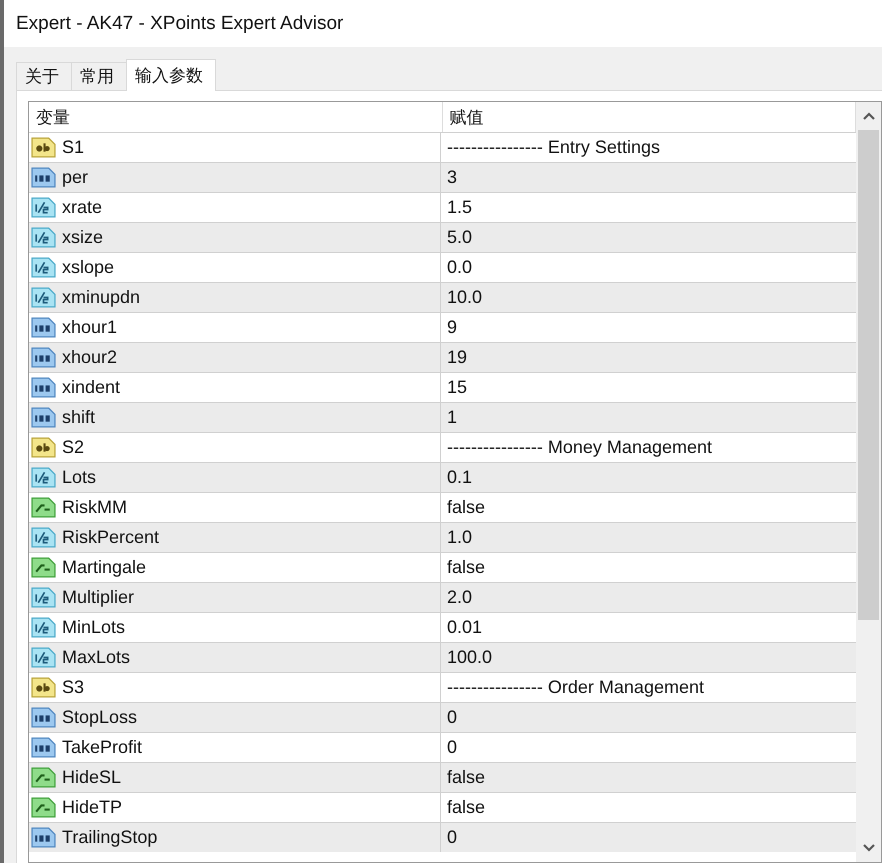  Describe the element at coordinates (100, 717) in the screenshot. I see `parameter-name: StopLoss` at that location.